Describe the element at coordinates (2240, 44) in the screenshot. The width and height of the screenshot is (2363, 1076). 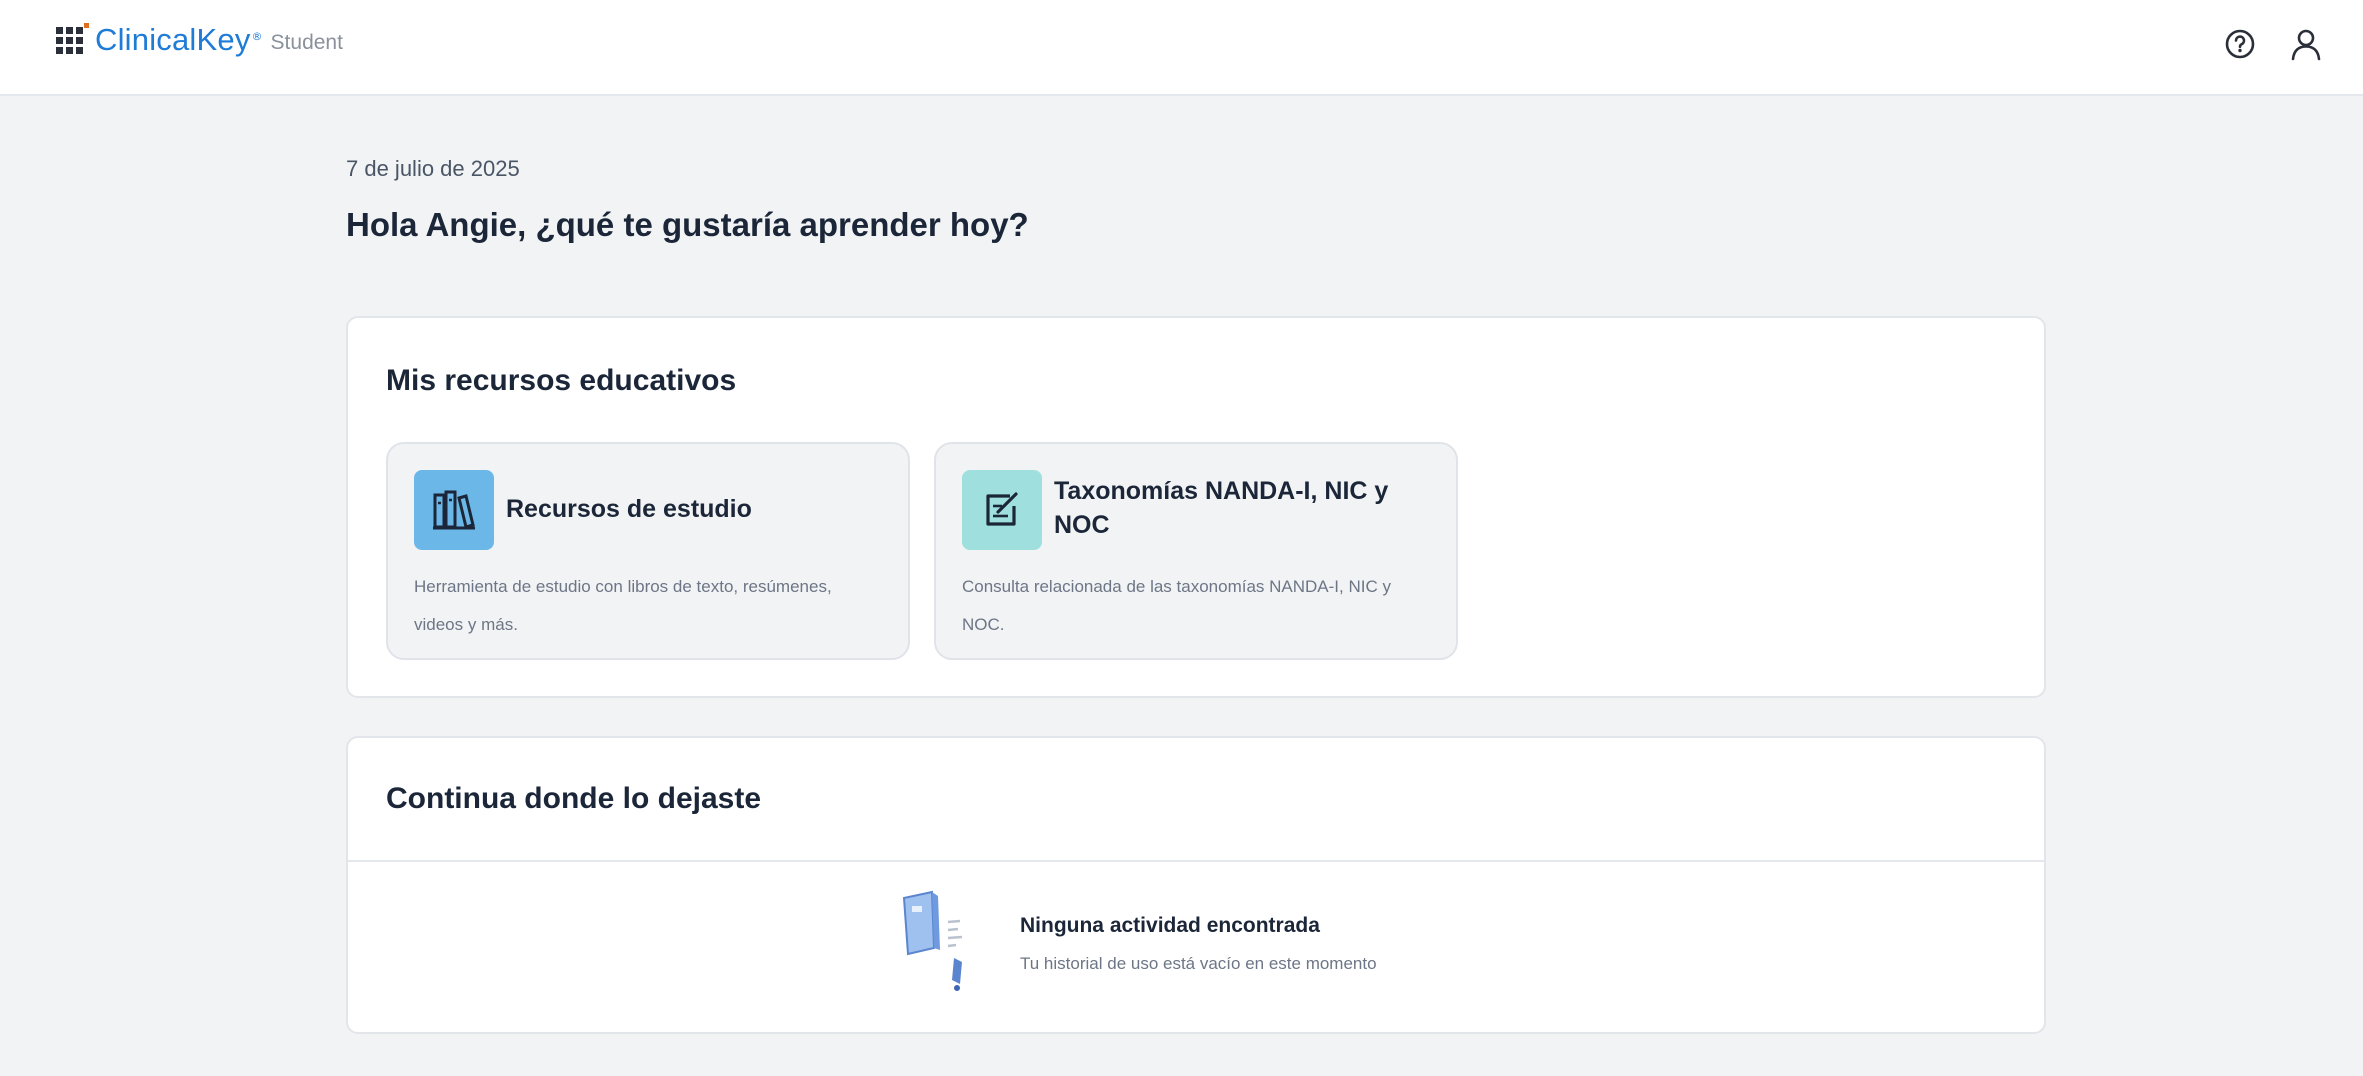
I see `help-icon` at that location.